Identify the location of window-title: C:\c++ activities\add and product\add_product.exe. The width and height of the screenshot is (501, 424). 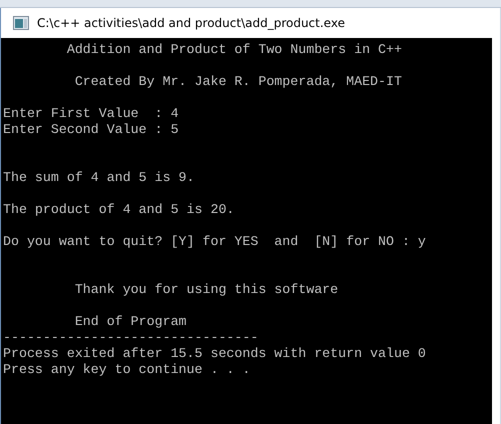
(191, 23).